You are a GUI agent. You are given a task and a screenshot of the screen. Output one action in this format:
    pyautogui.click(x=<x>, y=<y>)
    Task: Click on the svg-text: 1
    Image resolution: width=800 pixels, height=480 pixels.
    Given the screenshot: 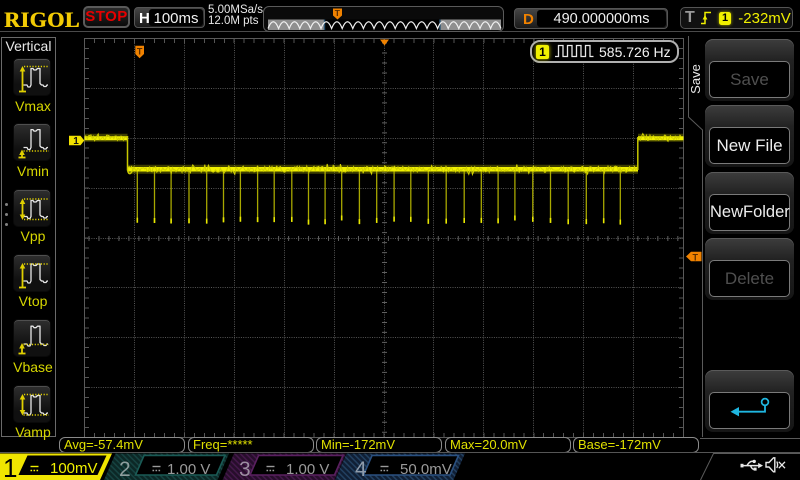 What is the action you would take?
    pyautogui.click(x=76, y=141)
    